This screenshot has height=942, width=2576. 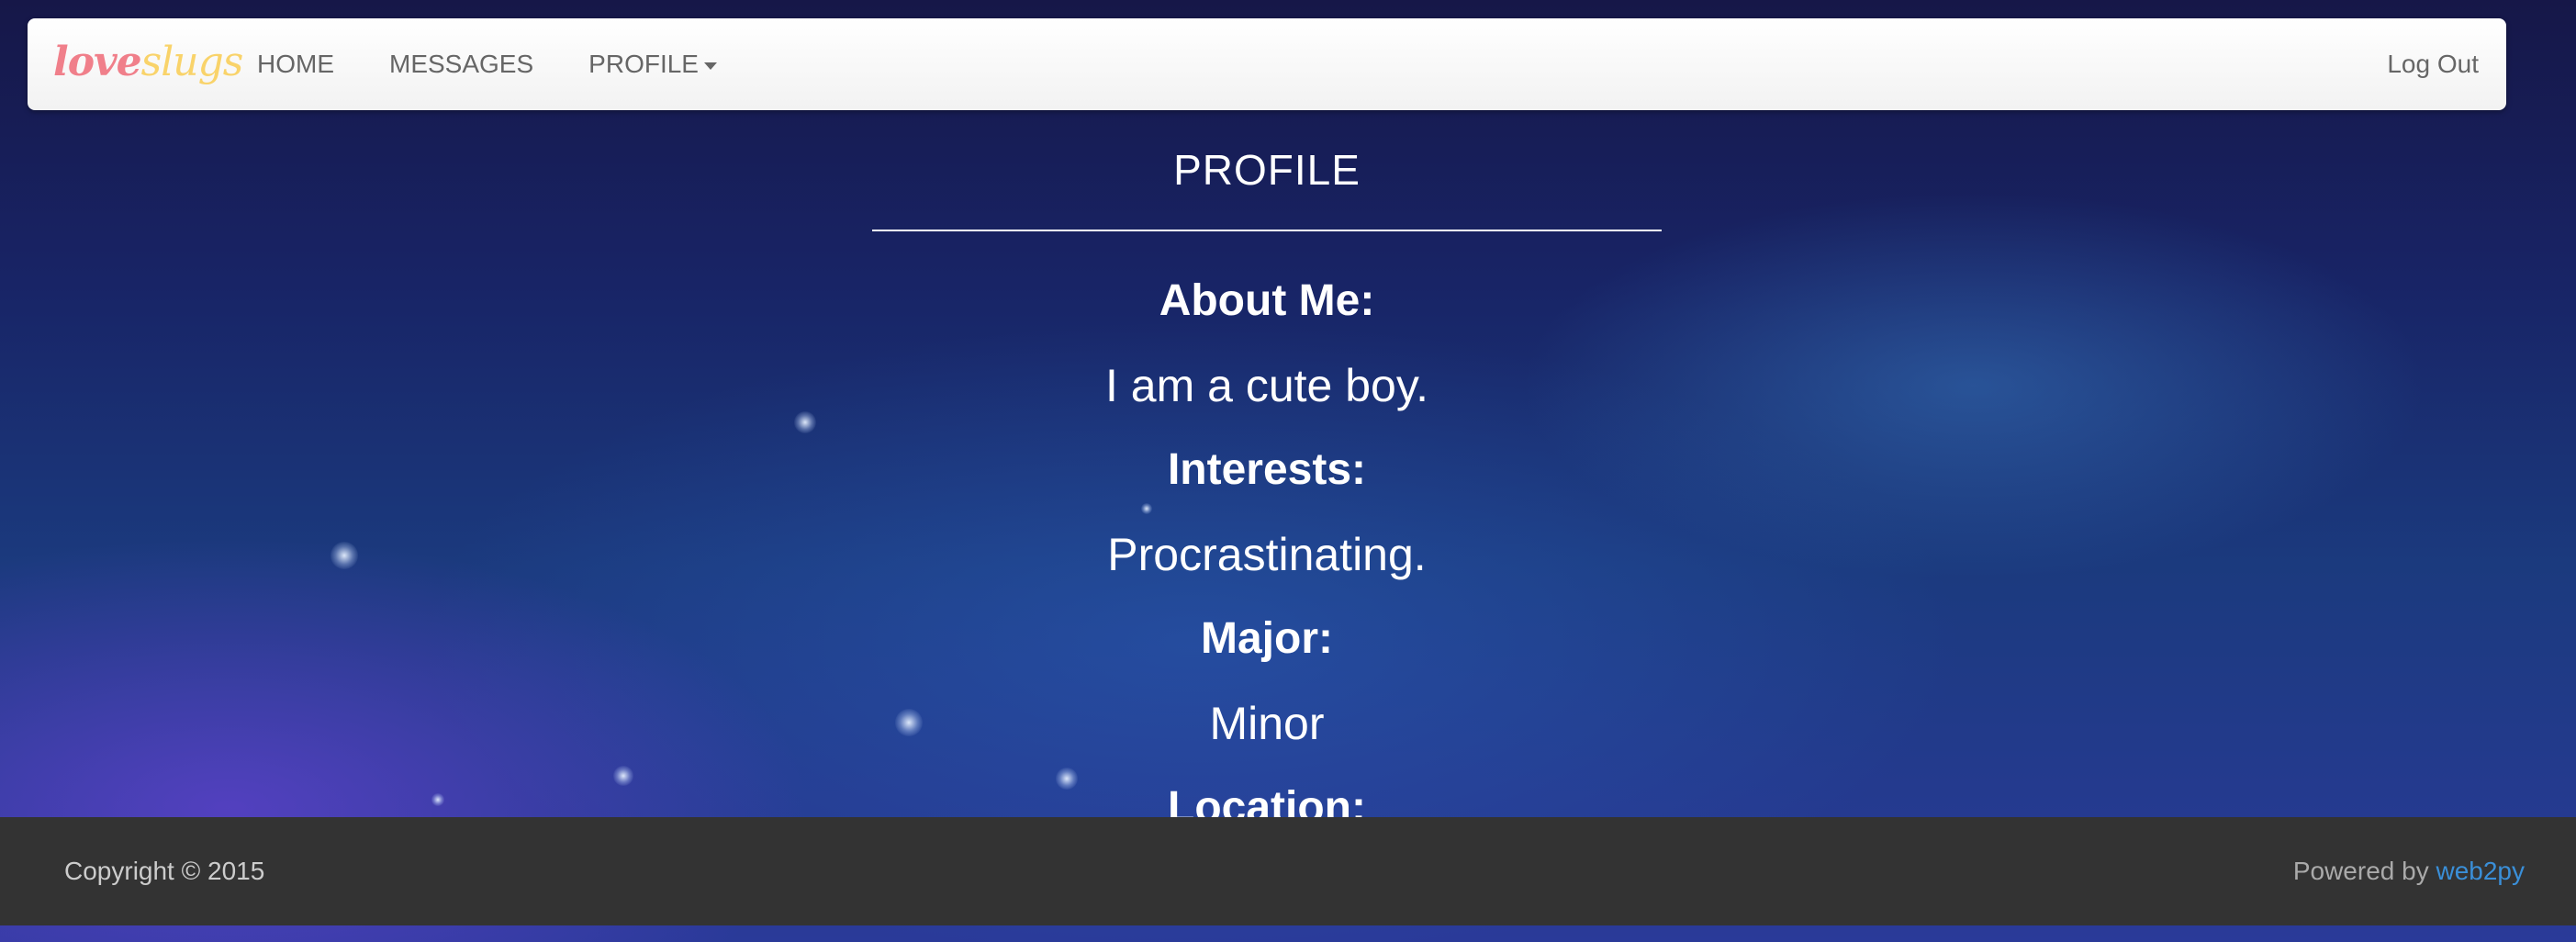 What do you see at coordinates (97, 62) in the screenshot?
I see `logo-part-love: love` at bounding box center [97, 62].